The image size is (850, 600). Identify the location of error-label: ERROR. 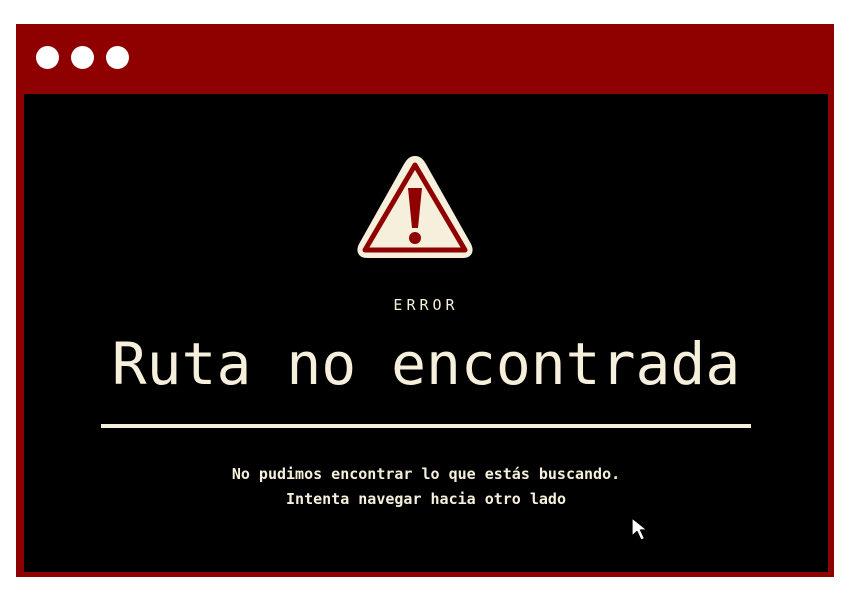
(426, 305).